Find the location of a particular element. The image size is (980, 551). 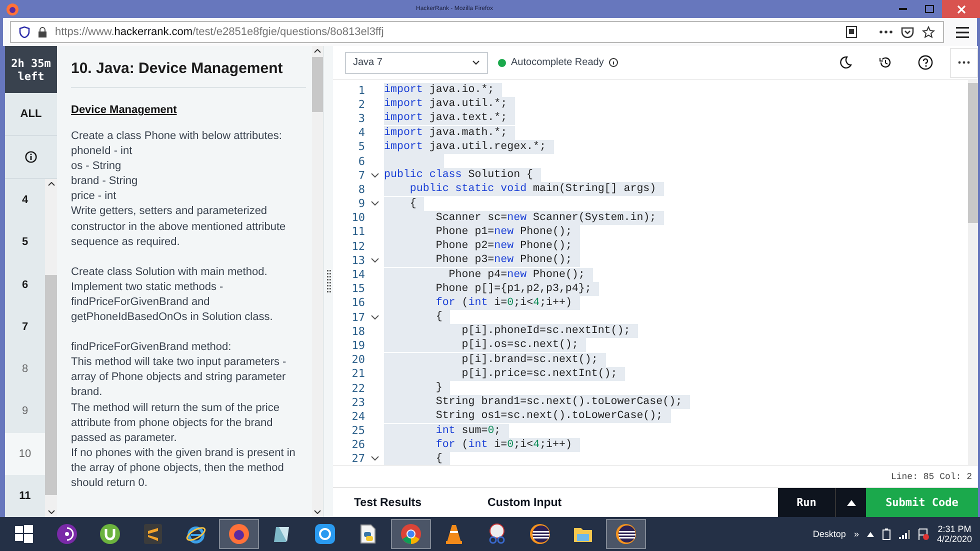

expand-button is located at coordinates (850, 502).